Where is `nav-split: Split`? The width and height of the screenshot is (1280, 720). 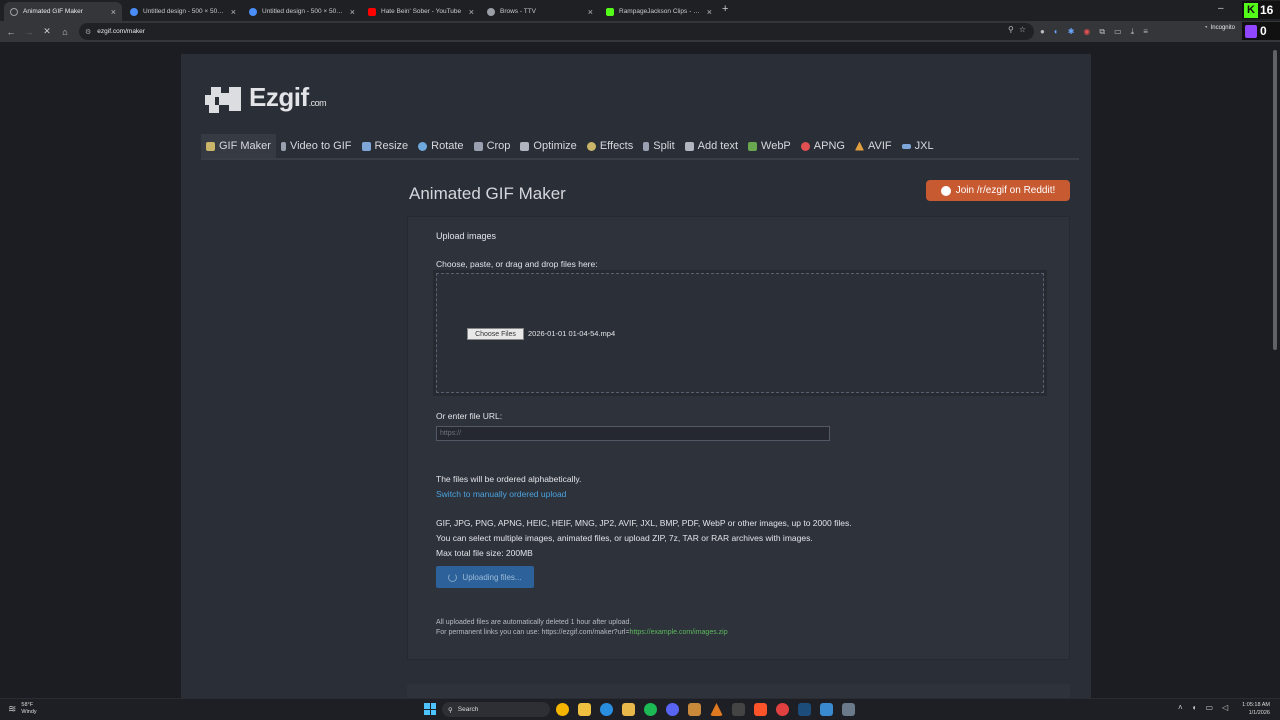 nav-split: Split is located at coordinates (658, 146).